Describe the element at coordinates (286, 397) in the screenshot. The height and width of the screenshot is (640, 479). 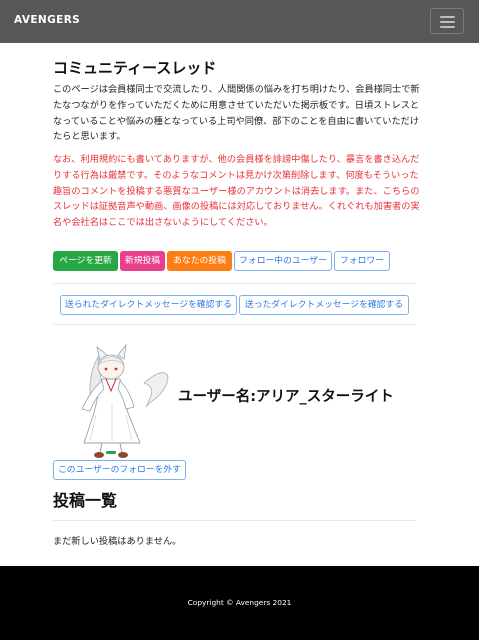
I see `profile-username: ユーザー名:アリア_スターライト` at that location.